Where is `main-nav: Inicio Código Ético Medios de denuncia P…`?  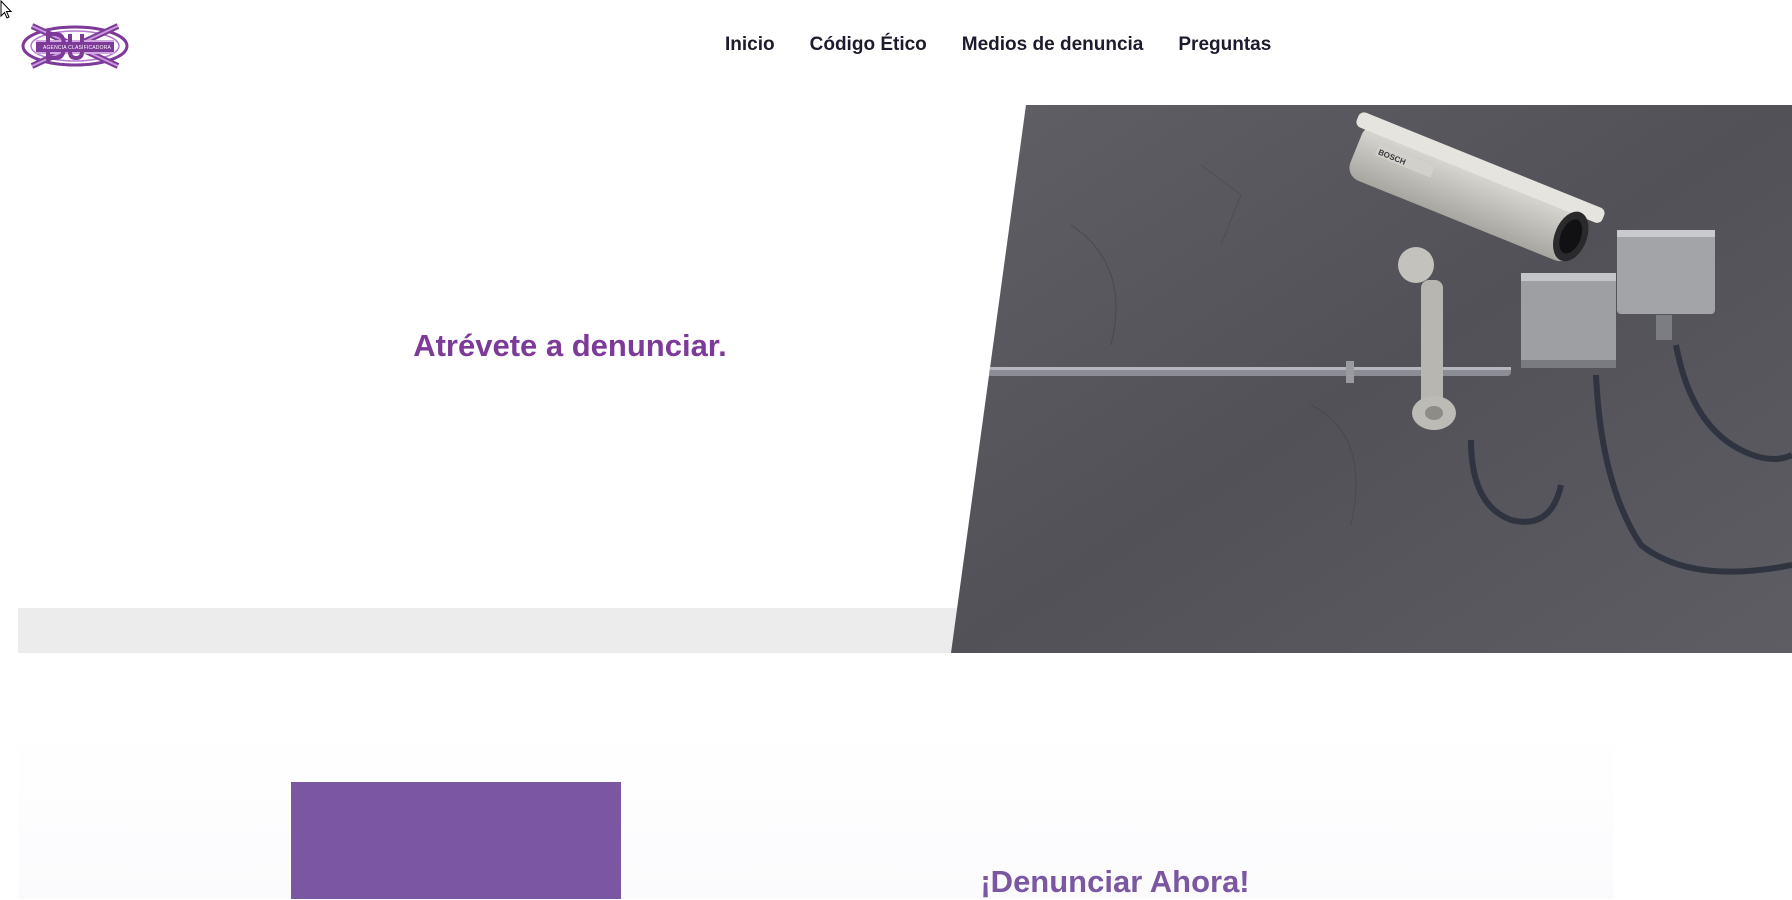
main-nav: Inicio Código Ético Medios de denuncia P… is located at coordinates (998, 45).